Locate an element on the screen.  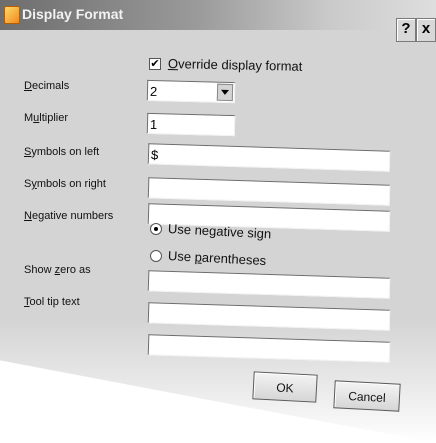
tooltip-text-label: Tool tip text is located at coordinates (52, 302).